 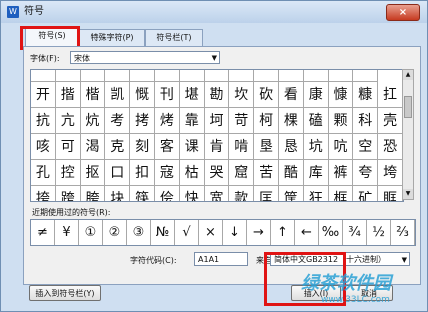 What do you see at coordinates (167, 147) in the screenshot?
I see `symbol-cell: 客` at bounding box center [167, 147].